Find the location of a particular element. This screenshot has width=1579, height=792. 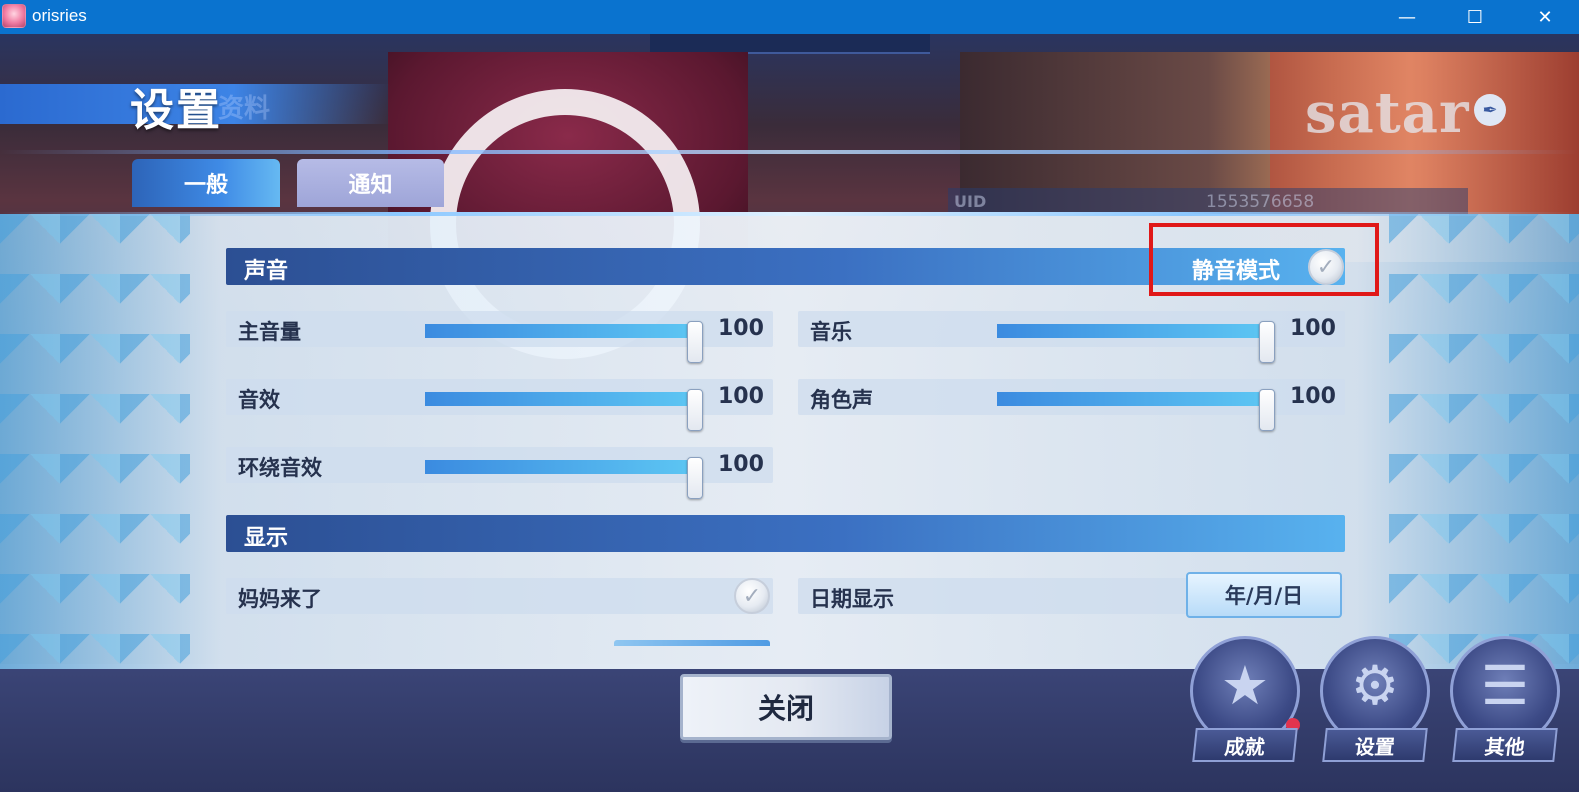

slider-row-master-volume: 主音量 100 is located at coordinates (499, 337).